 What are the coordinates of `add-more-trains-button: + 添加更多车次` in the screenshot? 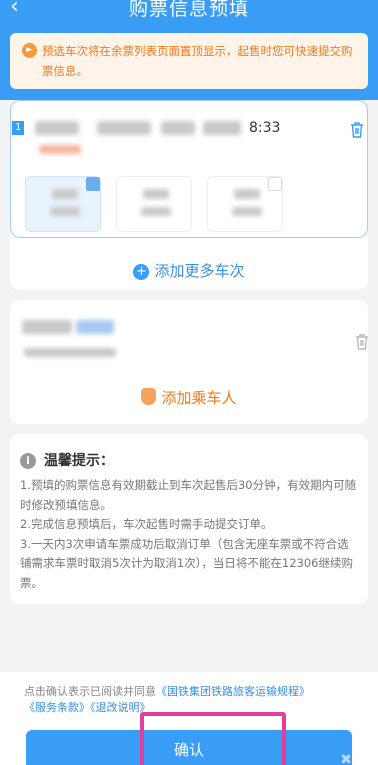 It's located at (189, 270).